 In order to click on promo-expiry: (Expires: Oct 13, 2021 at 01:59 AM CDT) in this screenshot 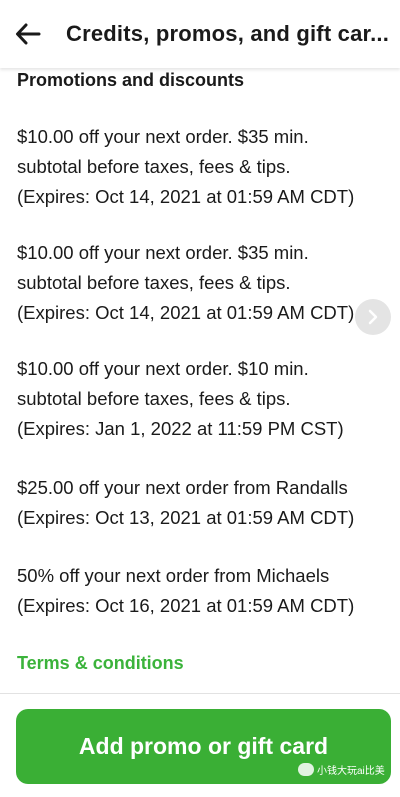, I will do `click(186, 517)`.